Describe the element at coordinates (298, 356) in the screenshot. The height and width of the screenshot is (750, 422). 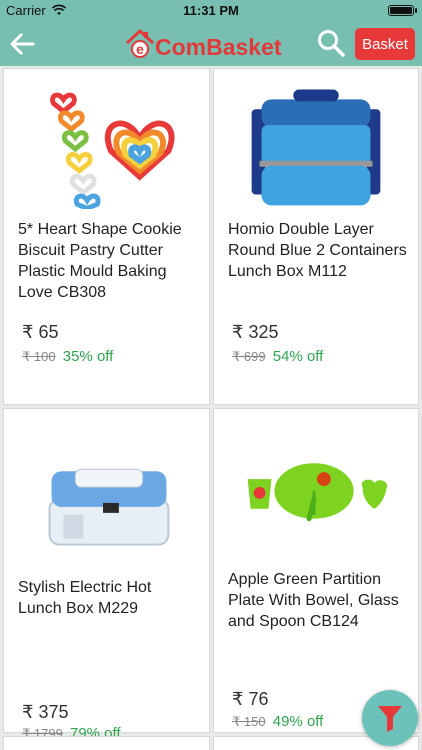
I see `discount-label: 54% off` at that location.